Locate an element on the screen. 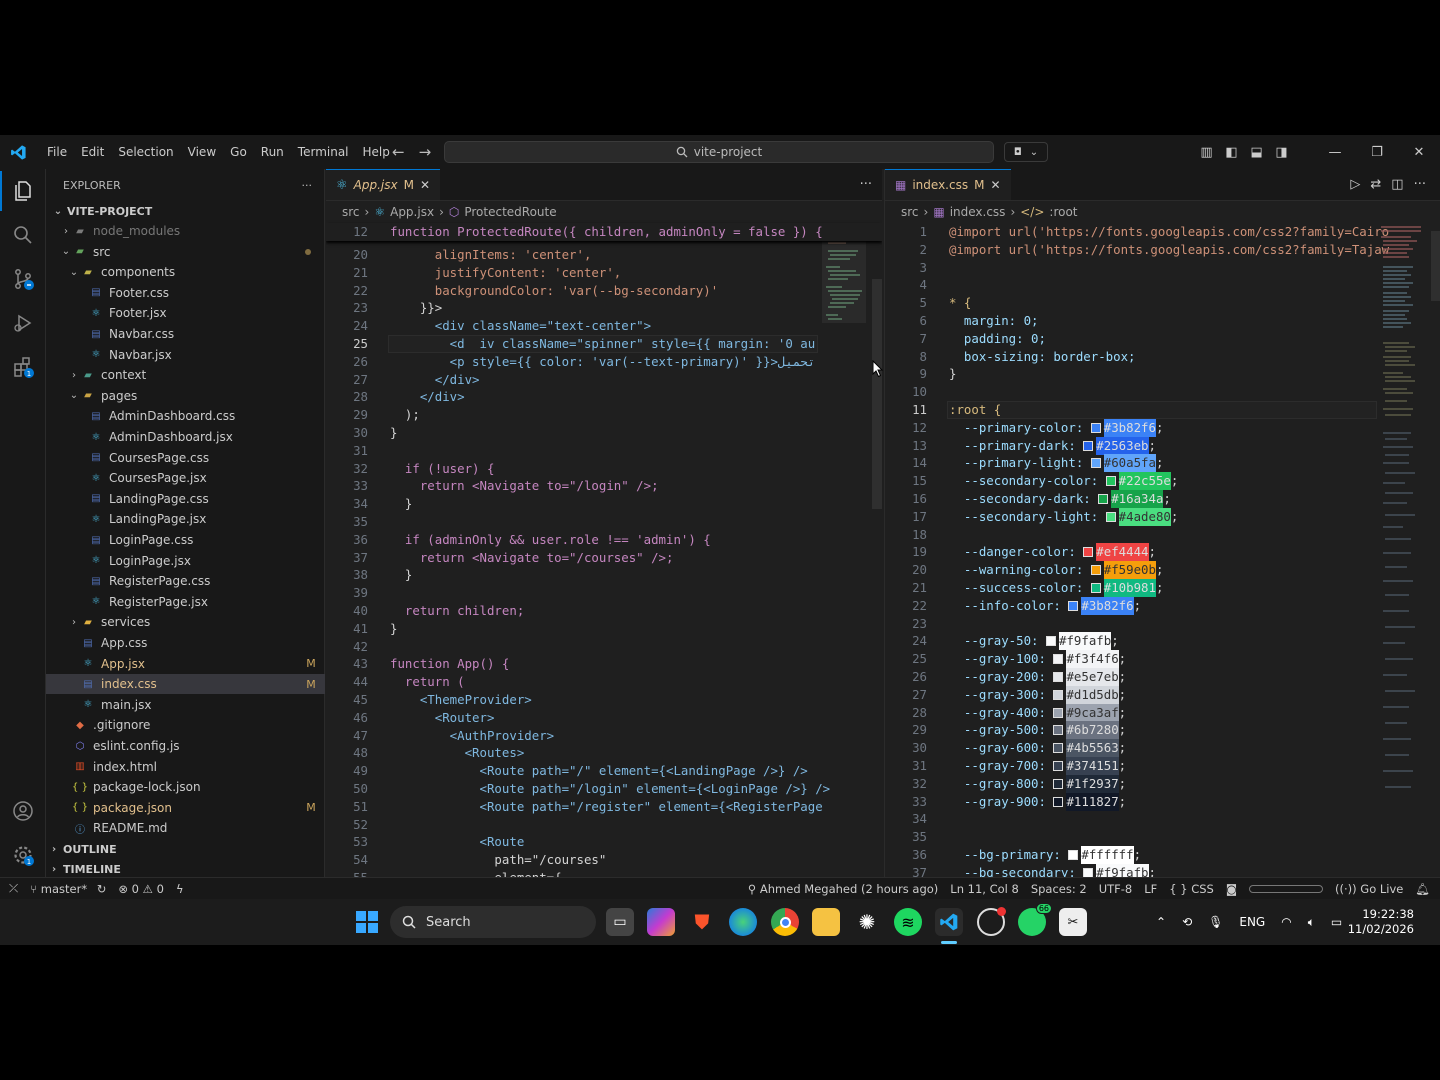  code-line: 21 --success-color: #10b981; is located at coordinates (1024, 588).